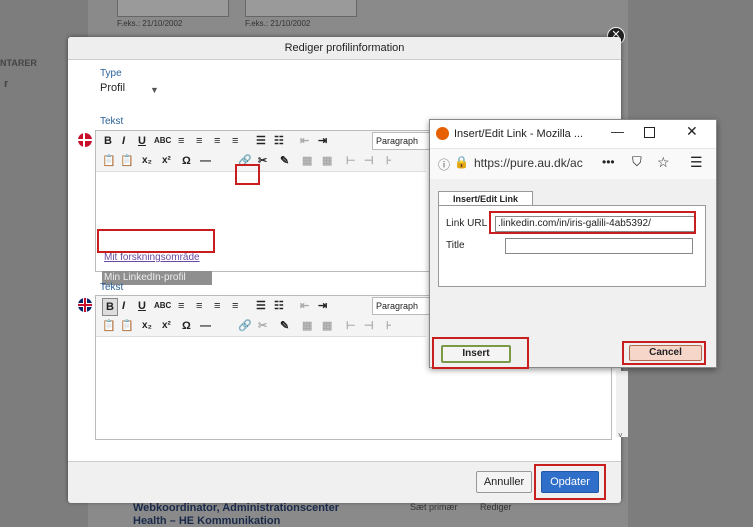 This screenshot has height=527, width=753. Describe the element at coordinates (205, 326) in the screenshot. I see `horizontal-rule-icon-2: —` at that location.